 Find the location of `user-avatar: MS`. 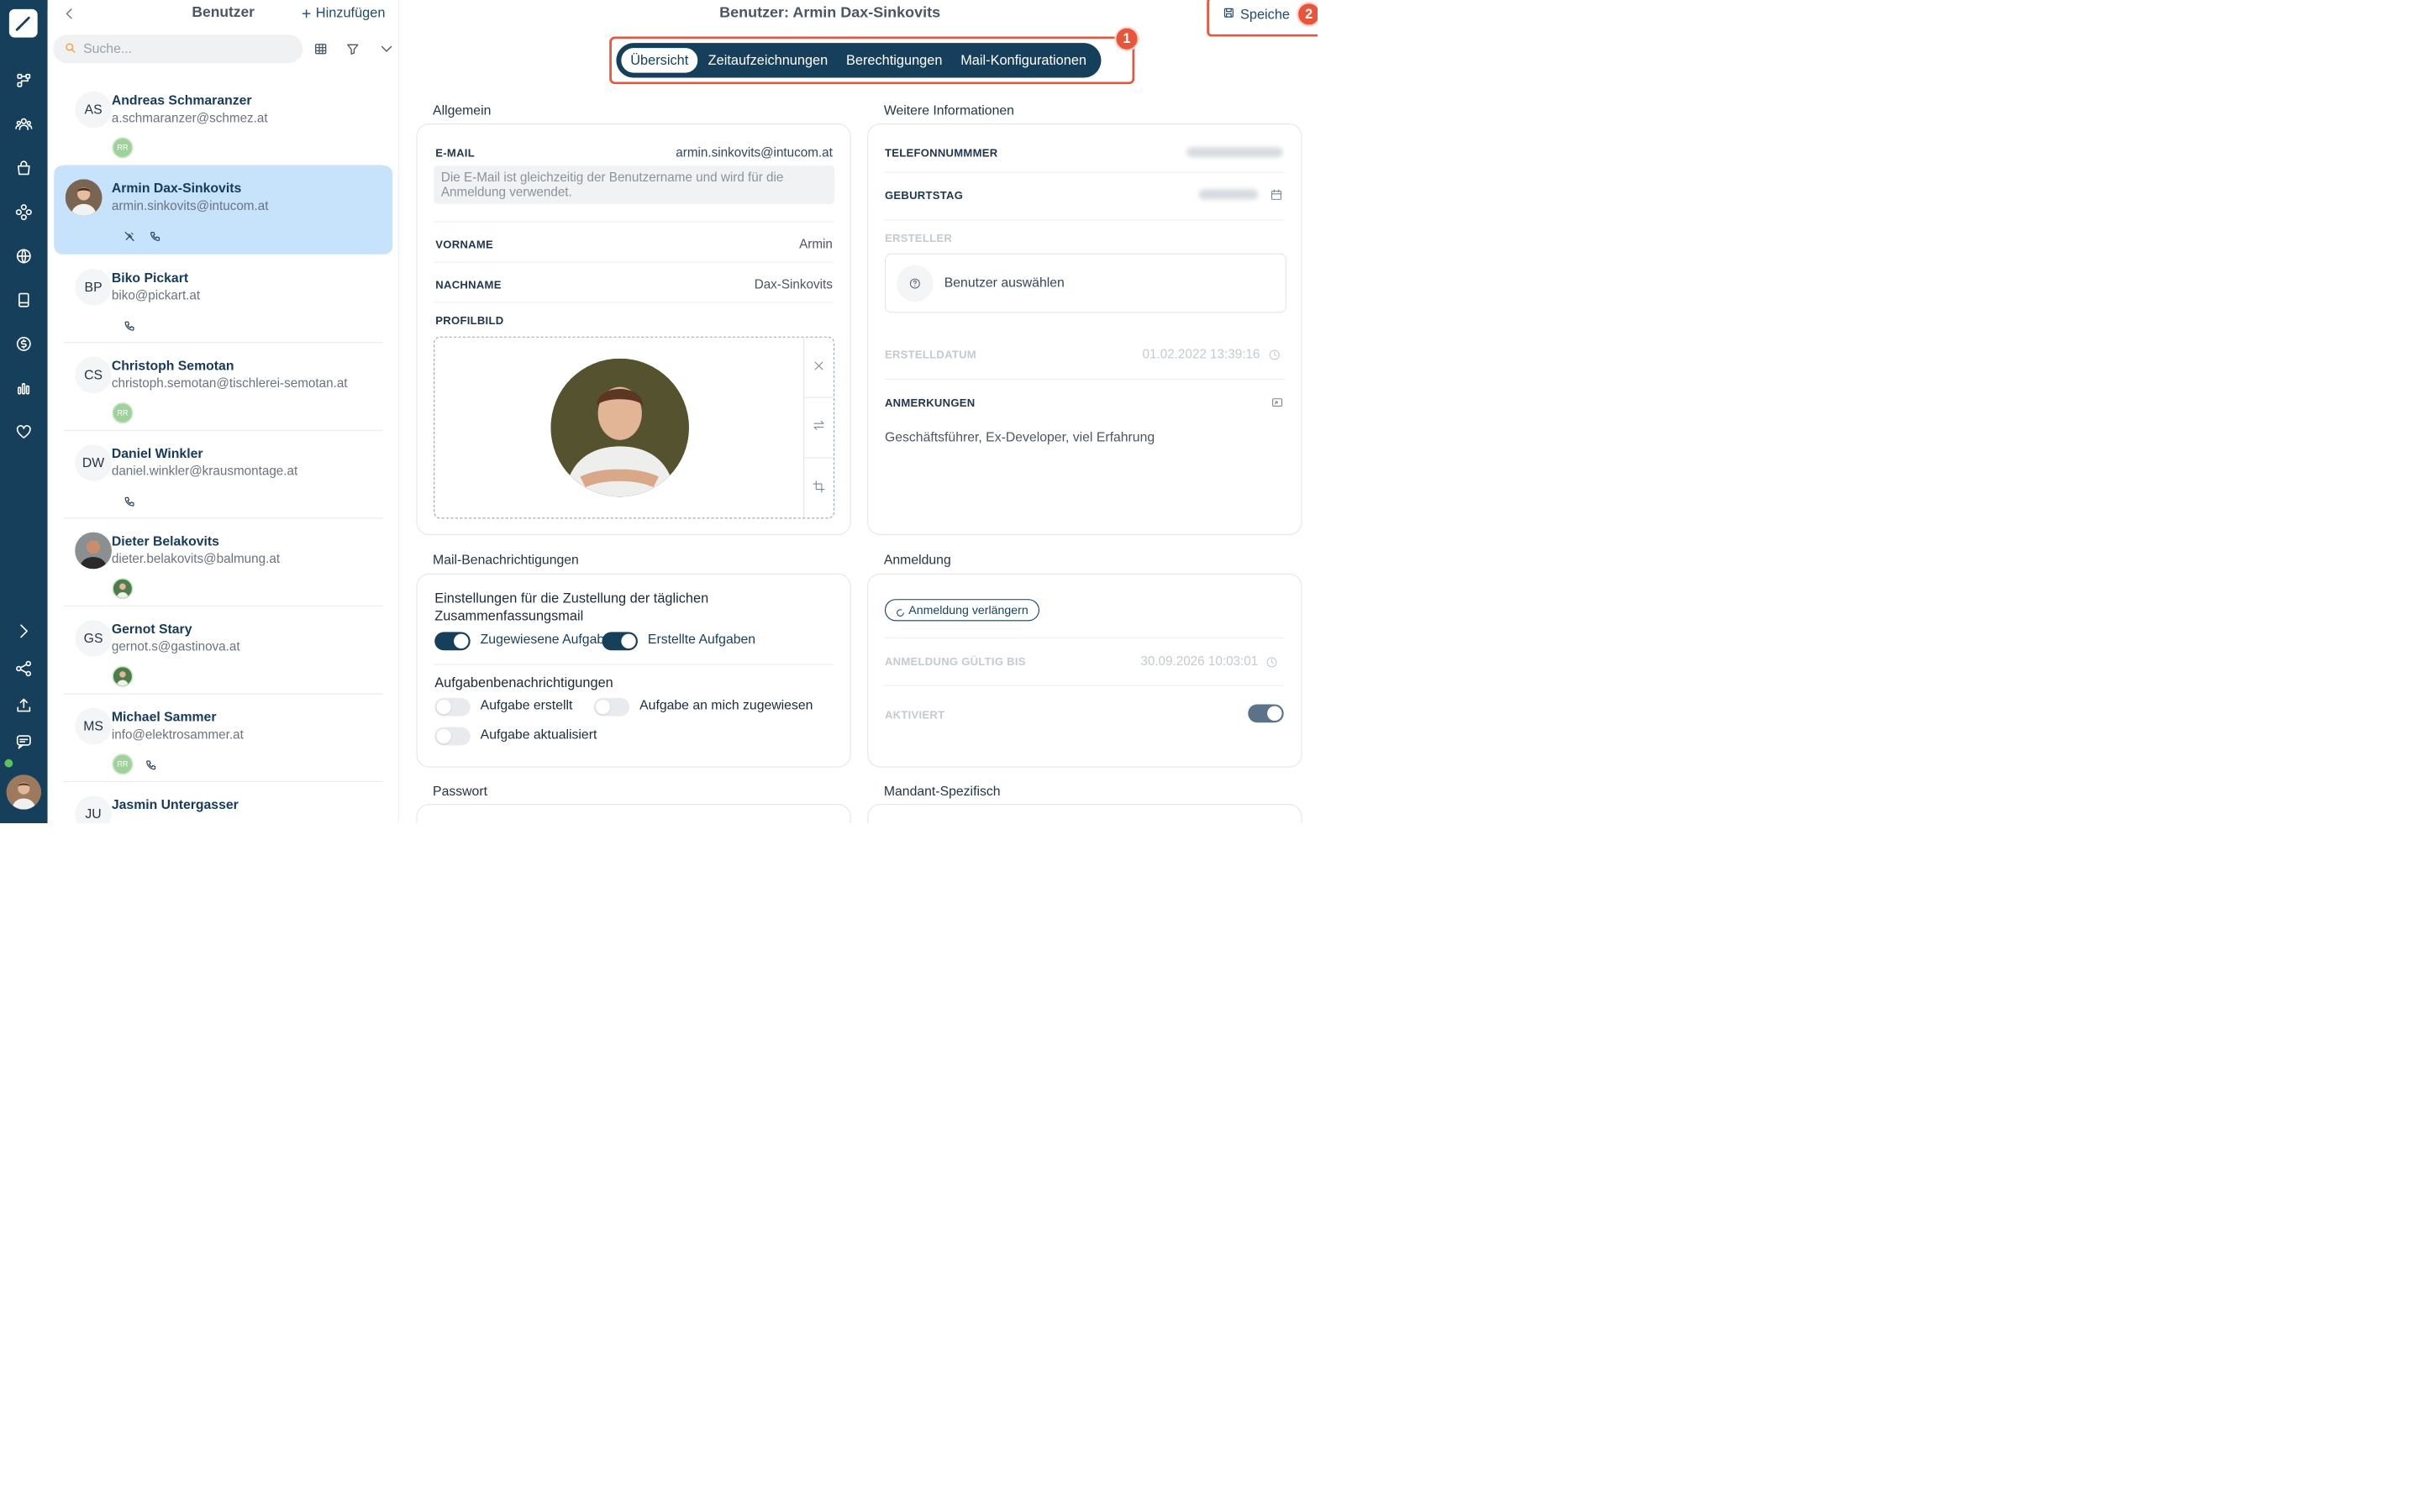

user-avatar: MS is located at coordinates (94, 726).